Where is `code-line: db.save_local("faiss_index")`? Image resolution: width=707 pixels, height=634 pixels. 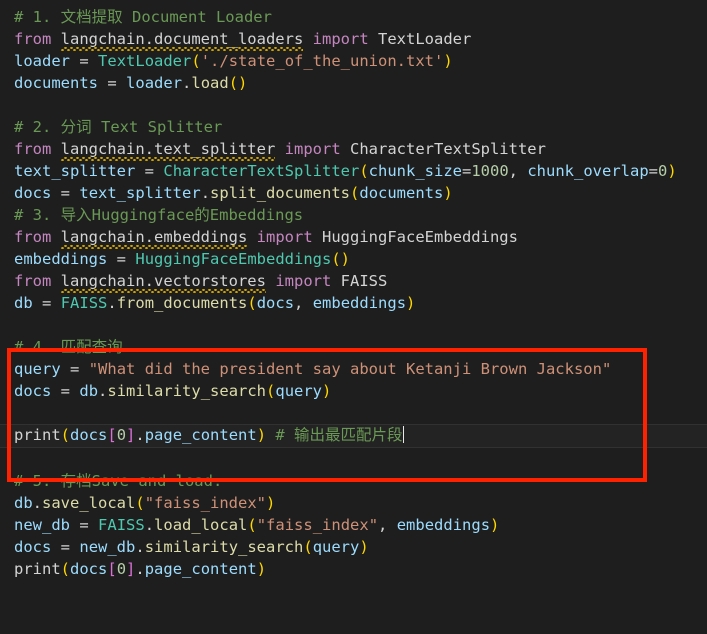 code-line: db.save_local("faiss_index") is located at coordinates (353, 503).